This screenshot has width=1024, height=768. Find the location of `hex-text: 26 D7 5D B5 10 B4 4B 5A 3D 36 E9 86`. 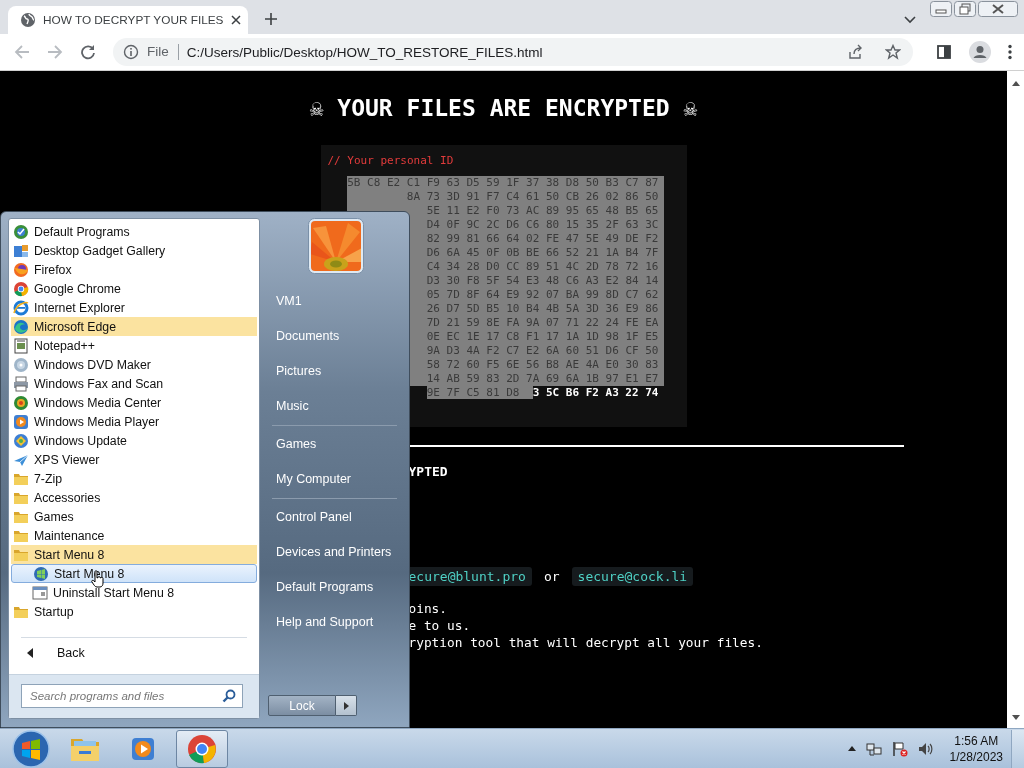

hex-text: 26 D7 5D B5 10 B4 4B 5A 3D 36 E9 86 is located at coordinates (542, 308).